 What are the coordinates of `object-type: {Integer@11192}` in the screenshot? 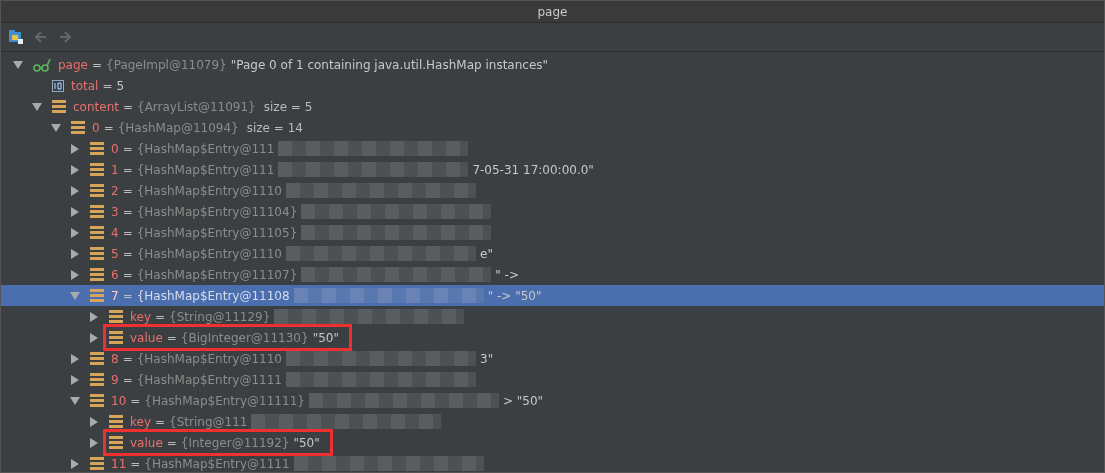 It's located at (235, 442).